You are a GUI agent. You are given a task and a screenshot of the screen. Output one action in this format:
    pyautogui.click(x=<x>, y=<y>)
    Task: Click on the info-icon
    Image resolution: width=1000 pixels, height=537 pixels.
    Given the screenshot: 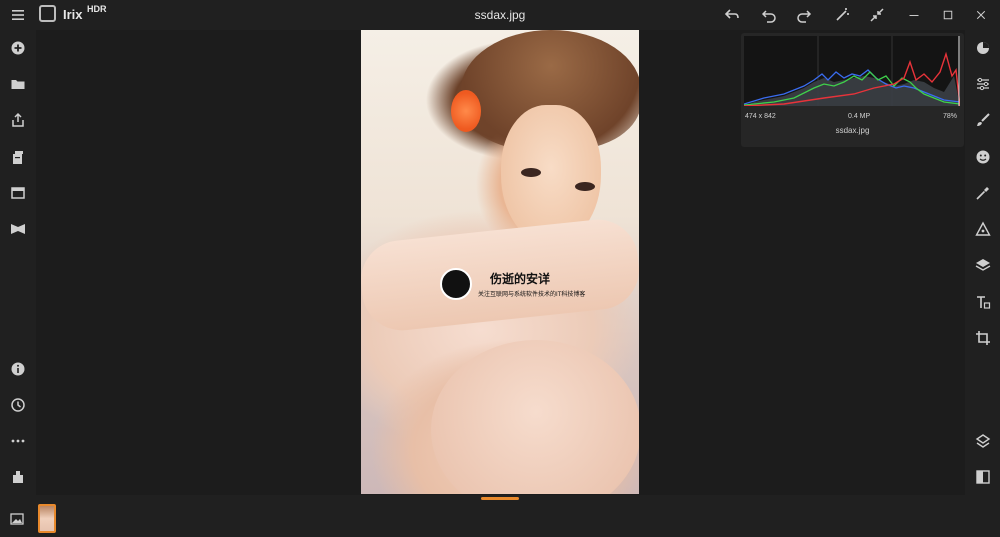 What is the action you would take?
    pyautogui.click(x=18, y=369)
    